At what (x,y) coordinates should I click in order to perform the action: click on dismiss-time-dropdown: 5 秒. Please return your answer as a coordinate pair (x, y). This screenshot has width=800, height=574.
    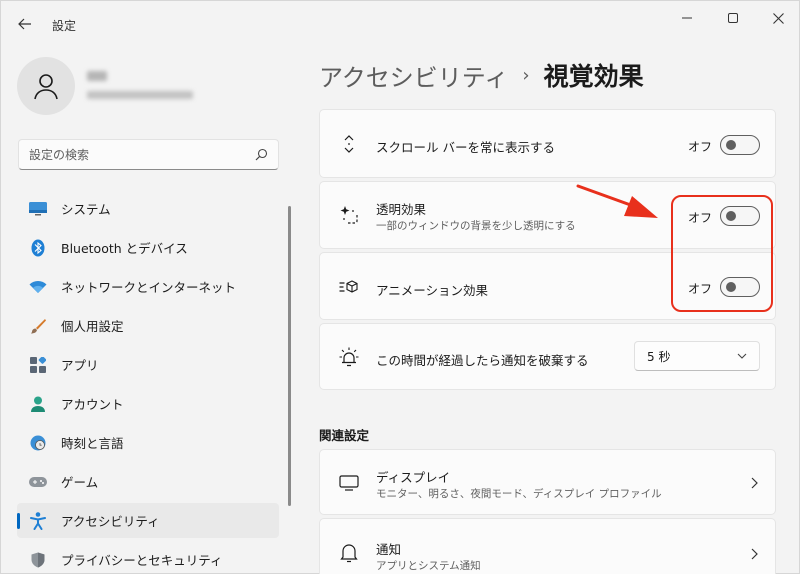
    Looking at the image, I should click on (697, 356).